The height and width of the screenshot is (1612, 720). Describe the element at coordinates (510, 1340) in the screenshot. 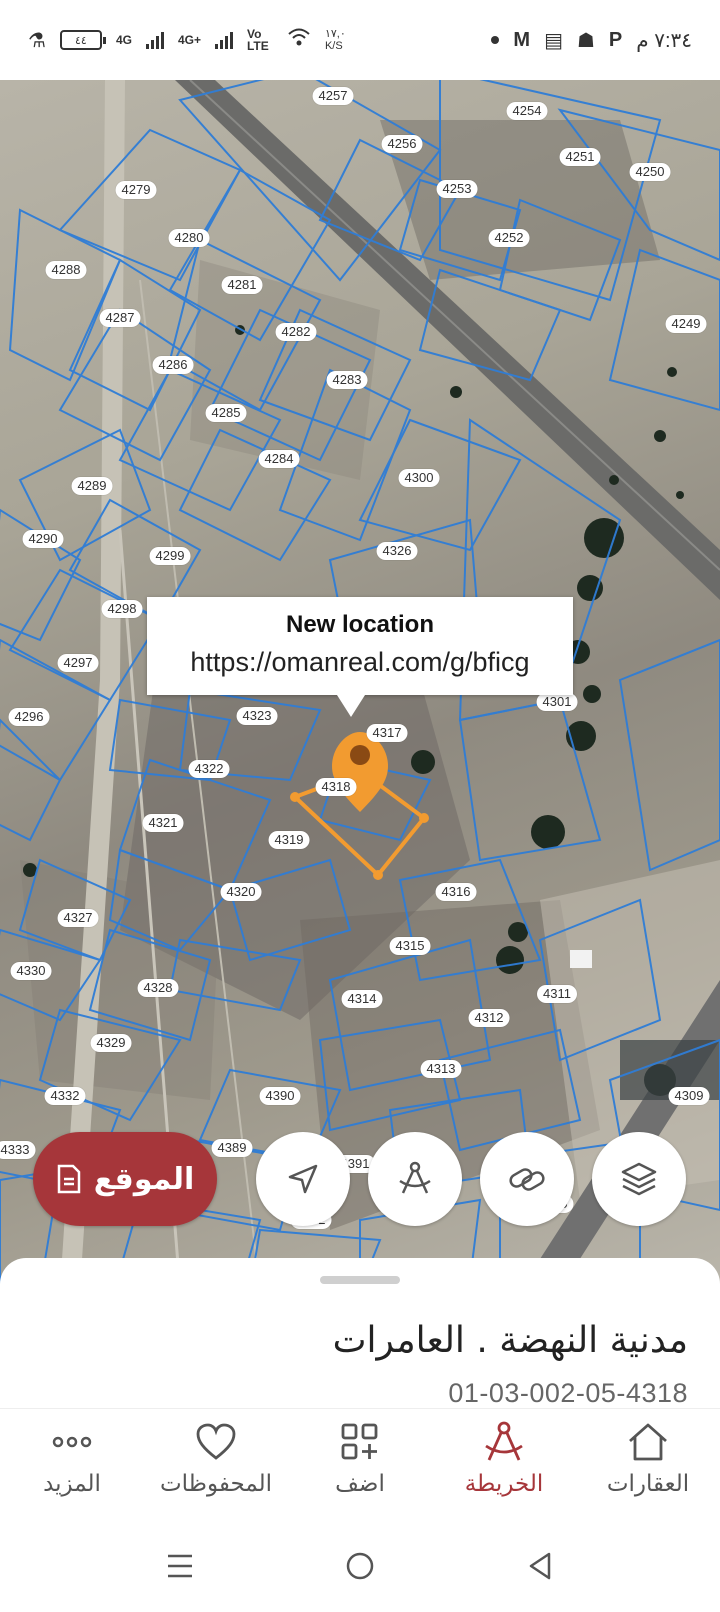

I see `place-name: مدنية النهضة . العامرات` at that location.